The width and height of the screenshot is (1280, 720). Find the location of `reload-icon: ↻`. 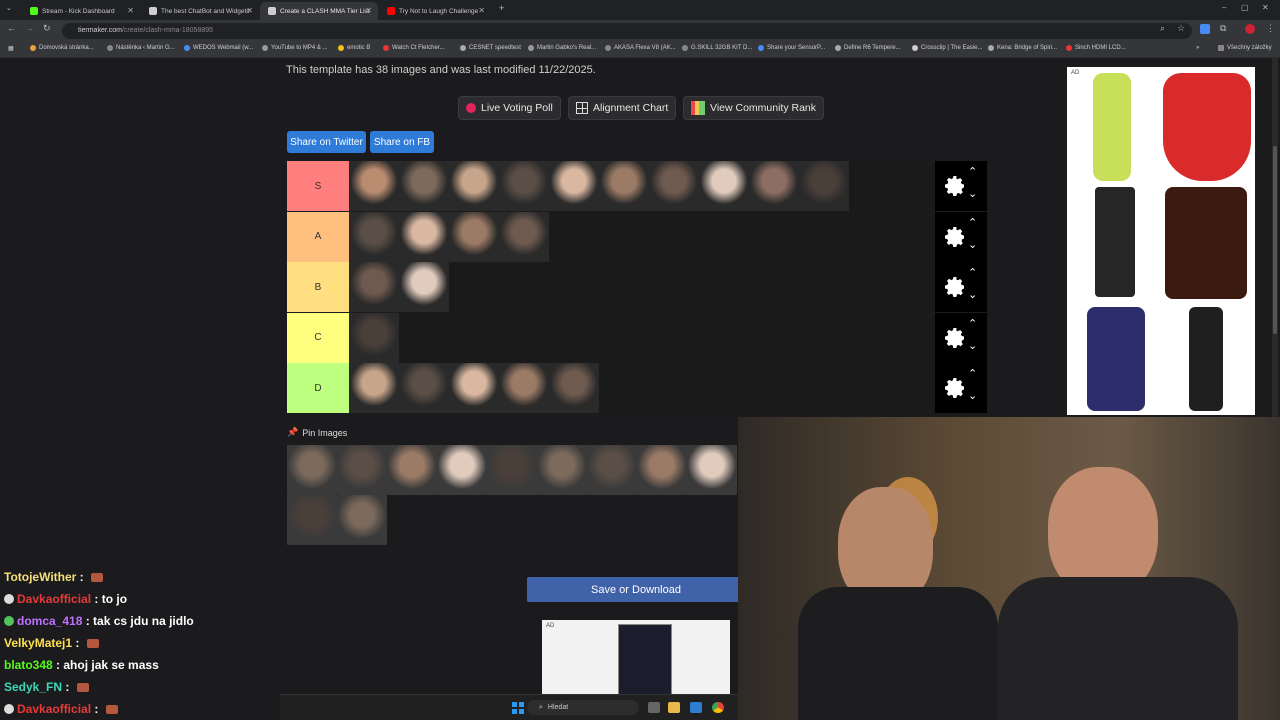

reload-icon: ↻ is located at coordinates (47, 28).